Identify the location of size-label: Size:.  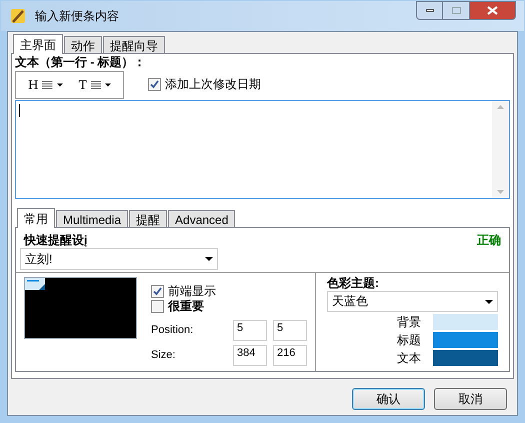
(163, 355).